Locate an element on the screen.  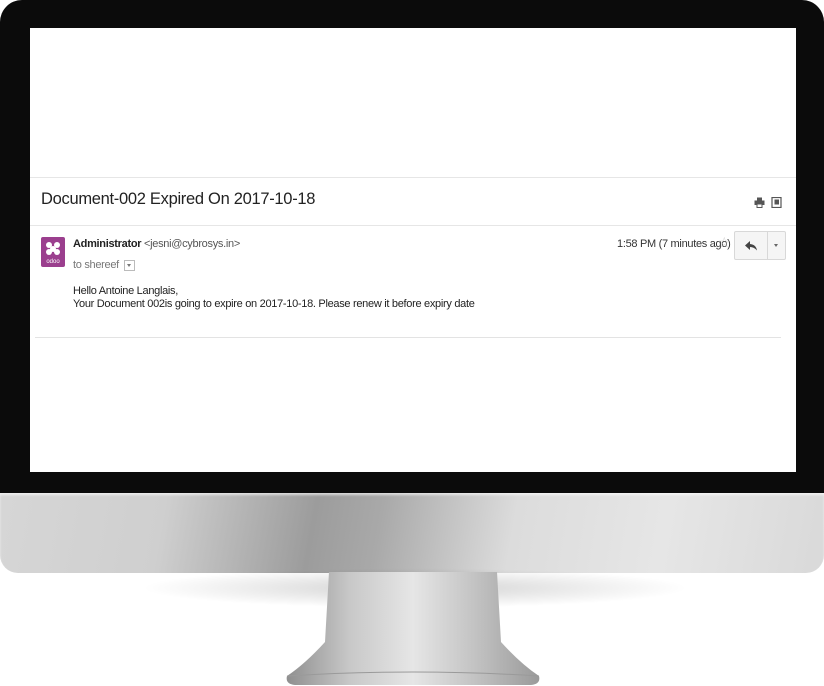
subject-bar: Document-002 Expired On 2017-10-18 is located at coordinates (413, 201).